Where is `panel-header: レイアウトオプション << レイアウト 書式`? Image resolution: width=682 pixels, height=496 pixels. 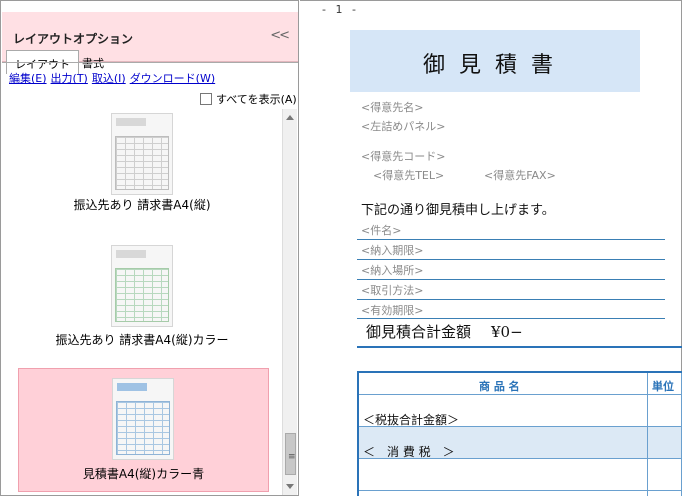
panel-header: レイアウトオプション << レイアウト 書式 is located at coordinates (150, 43).